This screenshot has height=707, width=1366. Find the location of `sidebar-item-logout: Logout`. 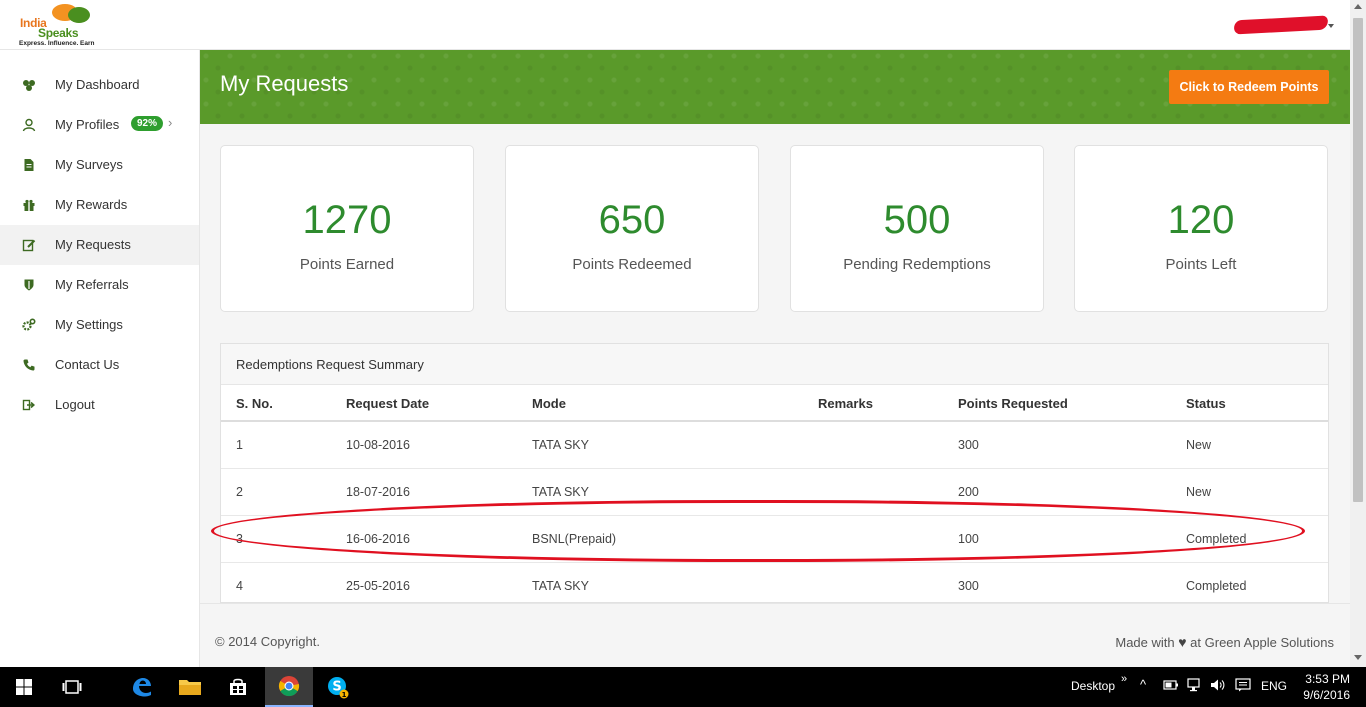

sidebar-item-logout: Logout is located at coordinates (99, 405).